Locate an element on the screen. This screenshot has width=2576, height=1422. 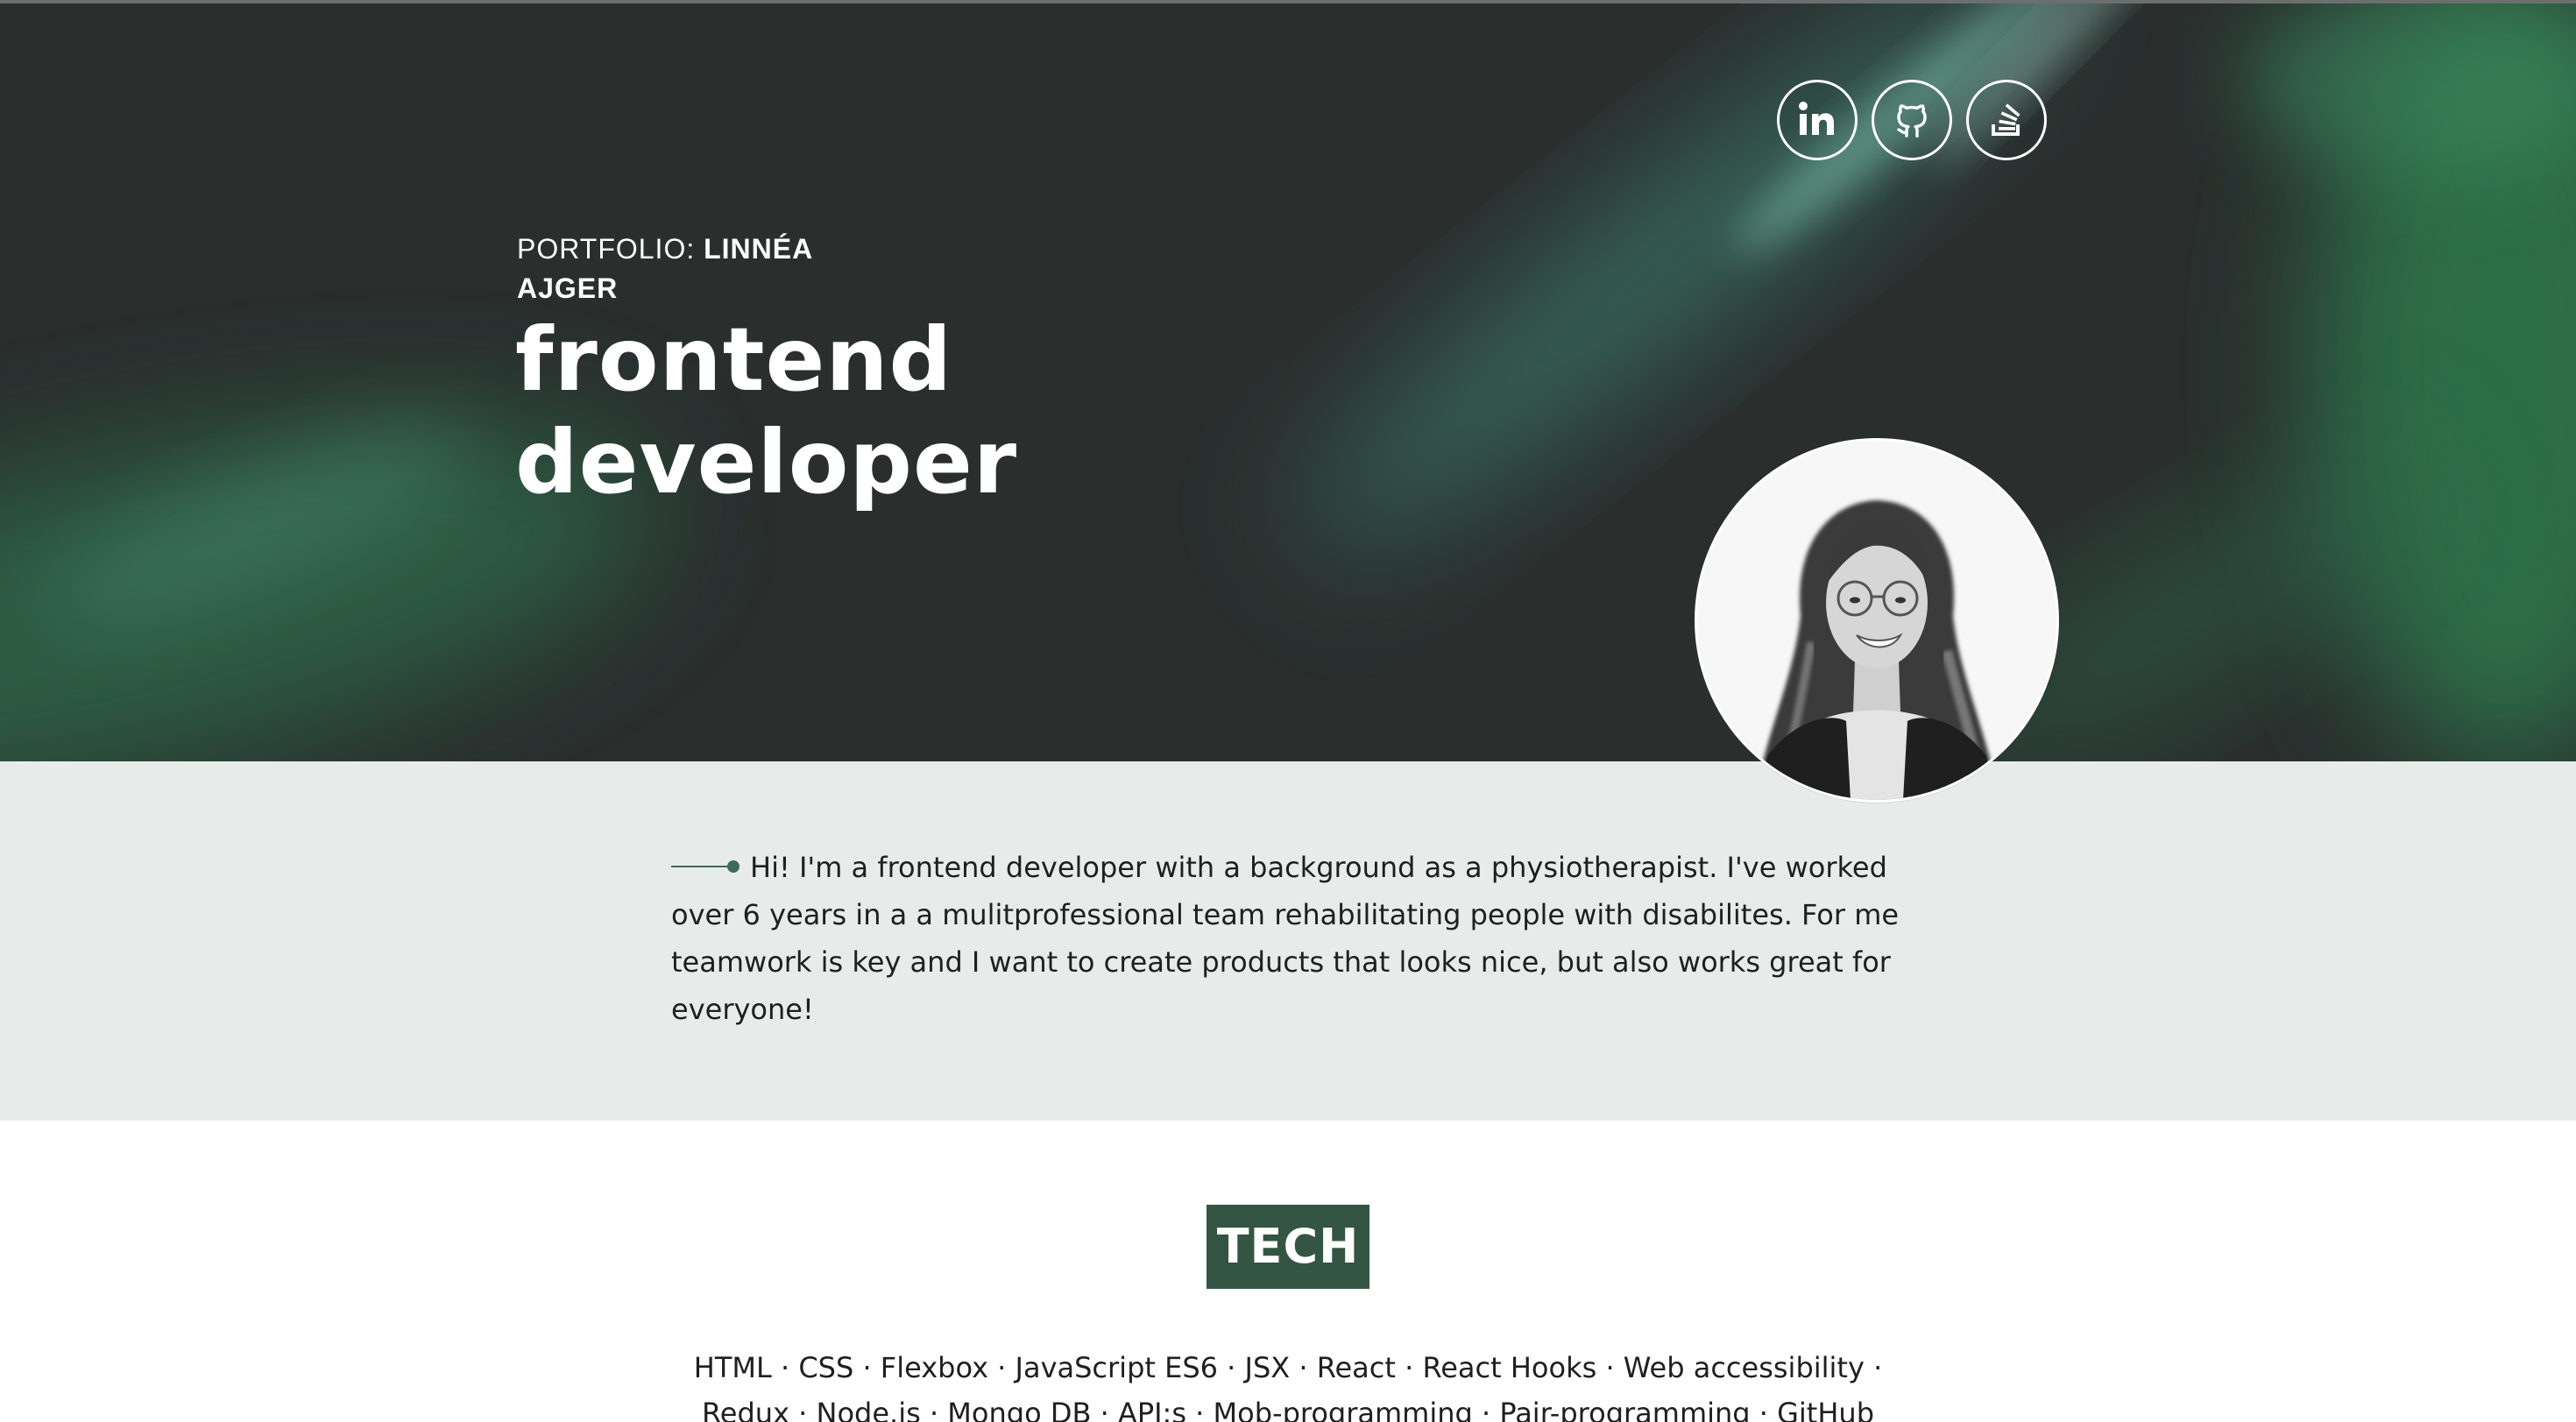
tech-item: Mongo DB is located at coordinates (1019, 1409).